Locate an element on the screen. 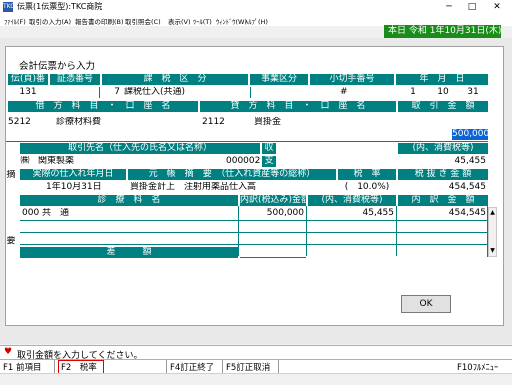 This screenshot has height=385, width=512. department-code: 000 is located at coordinates (31, 213).